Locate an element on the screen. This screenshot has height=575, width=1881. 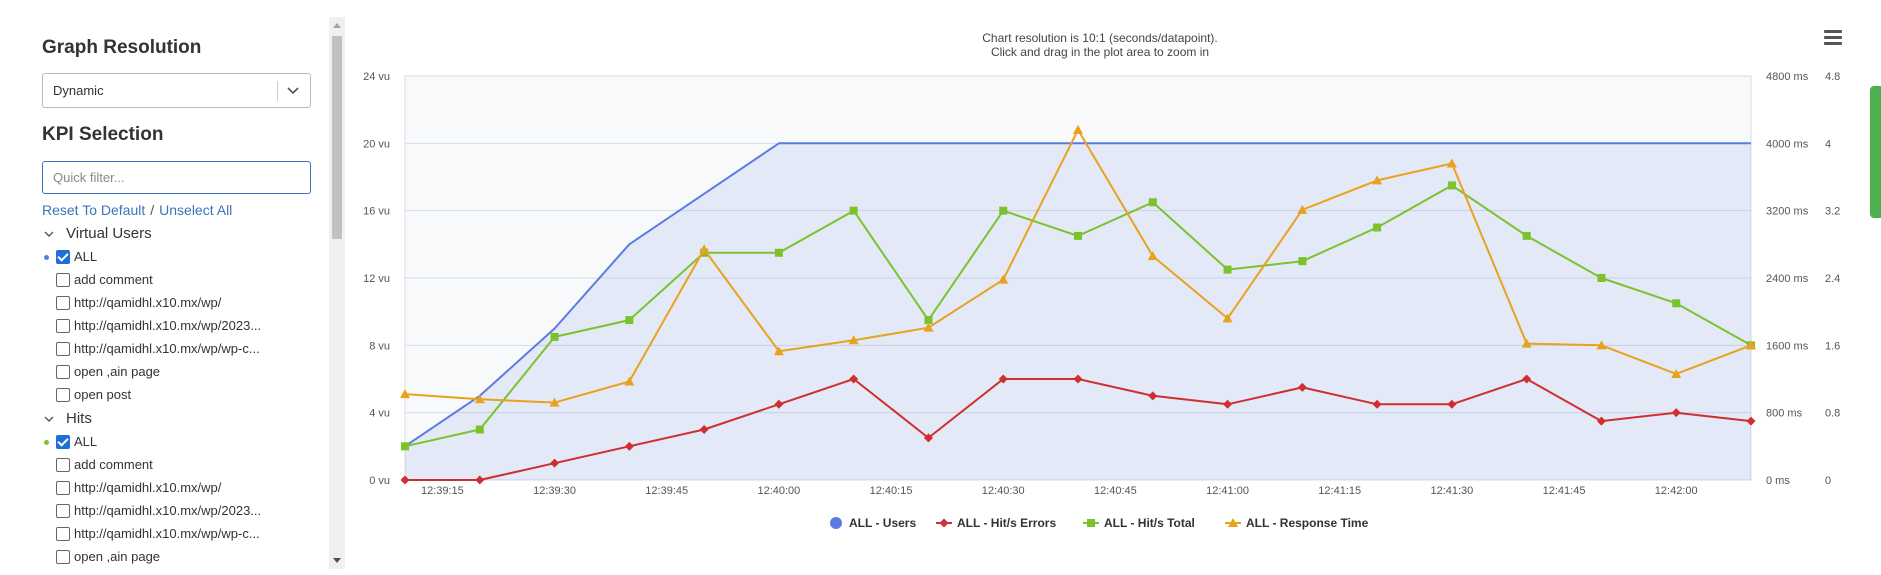
group-label: Virtual Users is located at coordinates (109, 233).